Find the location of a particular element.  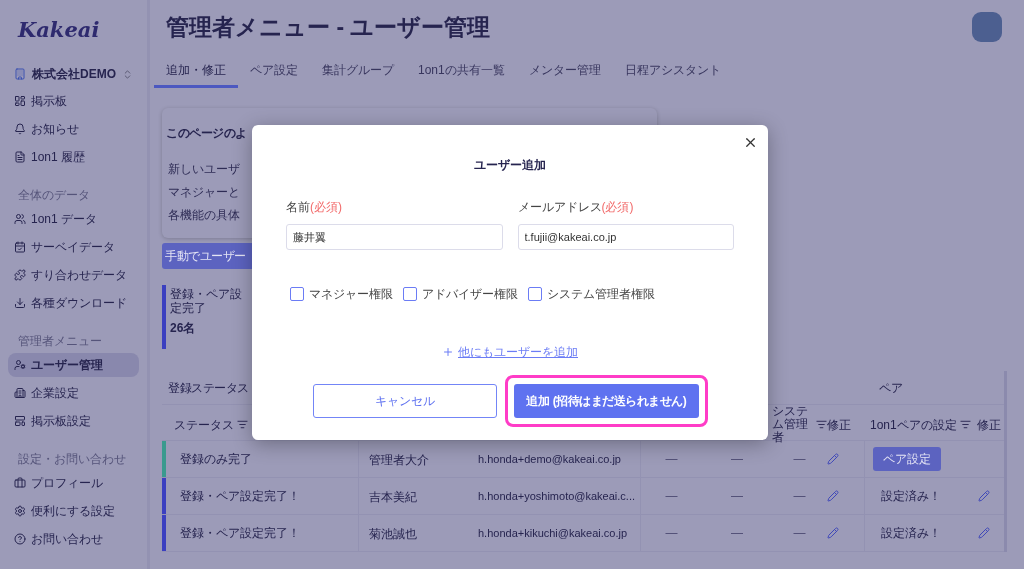

sidebar-item: 掲示板設定 is located at coordinates (73, 421).